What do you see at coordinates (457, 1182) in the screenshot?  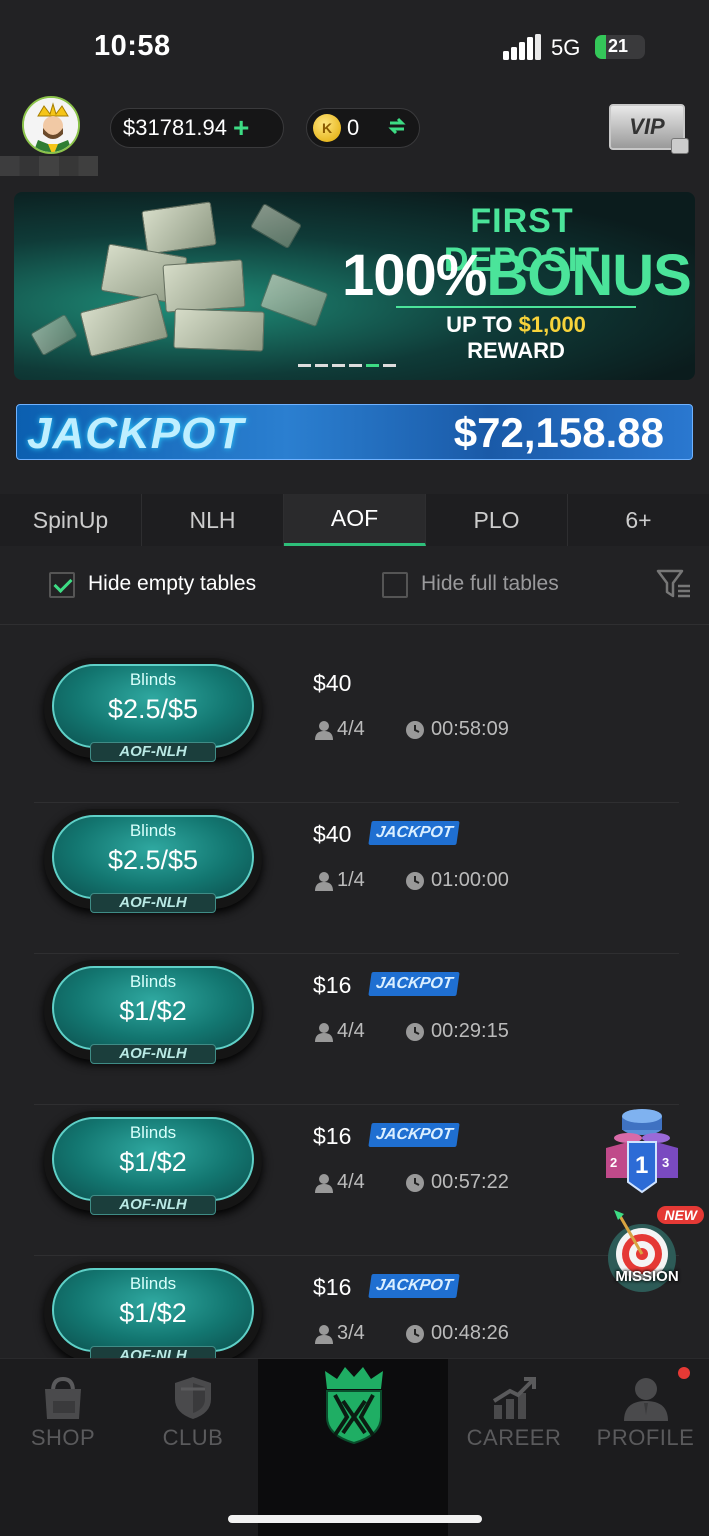 I see `table-timer: 00:57:22` at bounding box center [457, 1182].